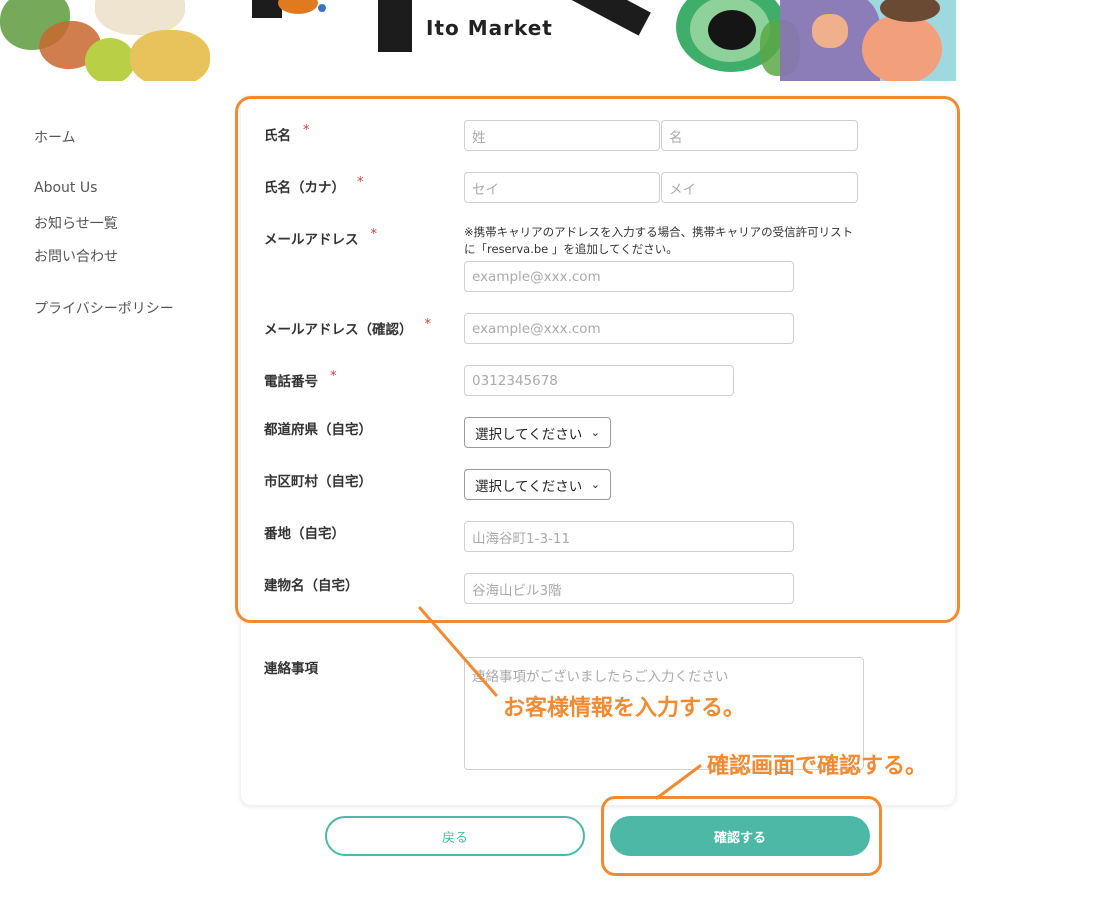 This screenshot has width=1113, height=902. Describe the element at coordinates (322, 8) in the screenshot. I see `illustration-dot` at that location.